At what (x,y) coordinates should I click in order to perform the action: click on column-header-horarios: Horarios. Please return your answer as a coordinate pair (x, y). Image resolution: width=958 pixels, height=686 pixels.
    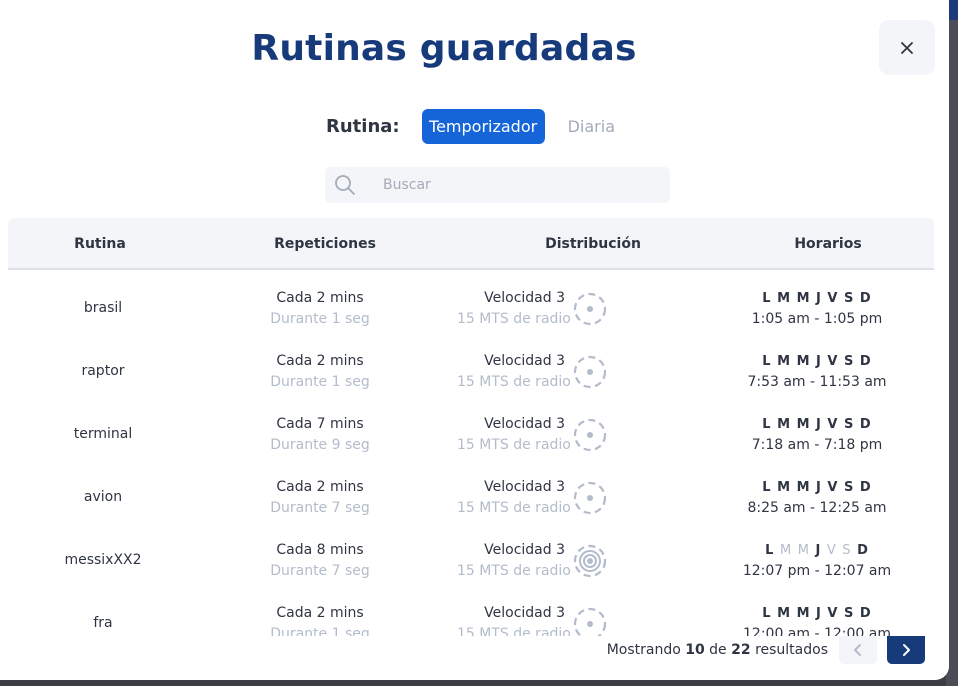
    Looking at the image, I should click on (828, 244).